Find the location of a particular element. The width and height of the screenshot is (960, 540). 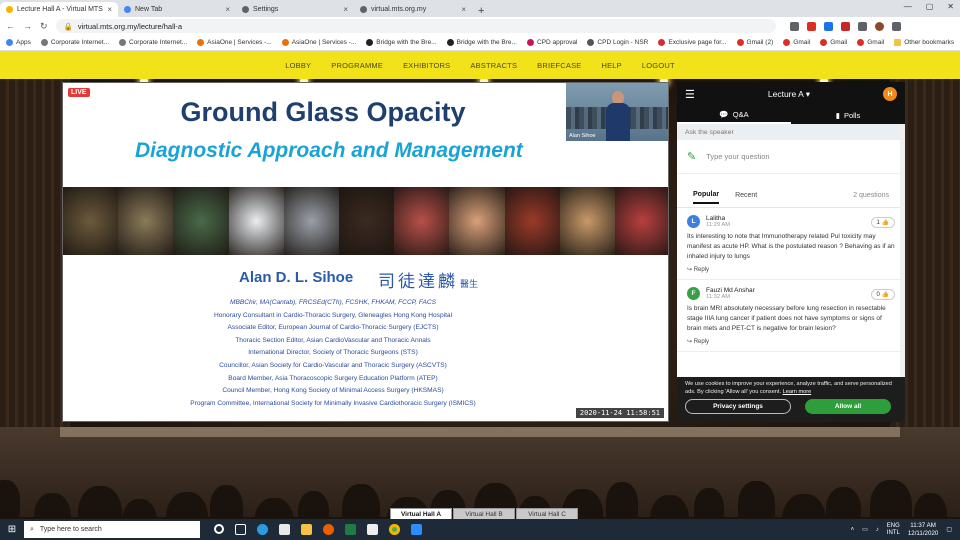

network-icon: ▭ is located at coordinates (865, 529).